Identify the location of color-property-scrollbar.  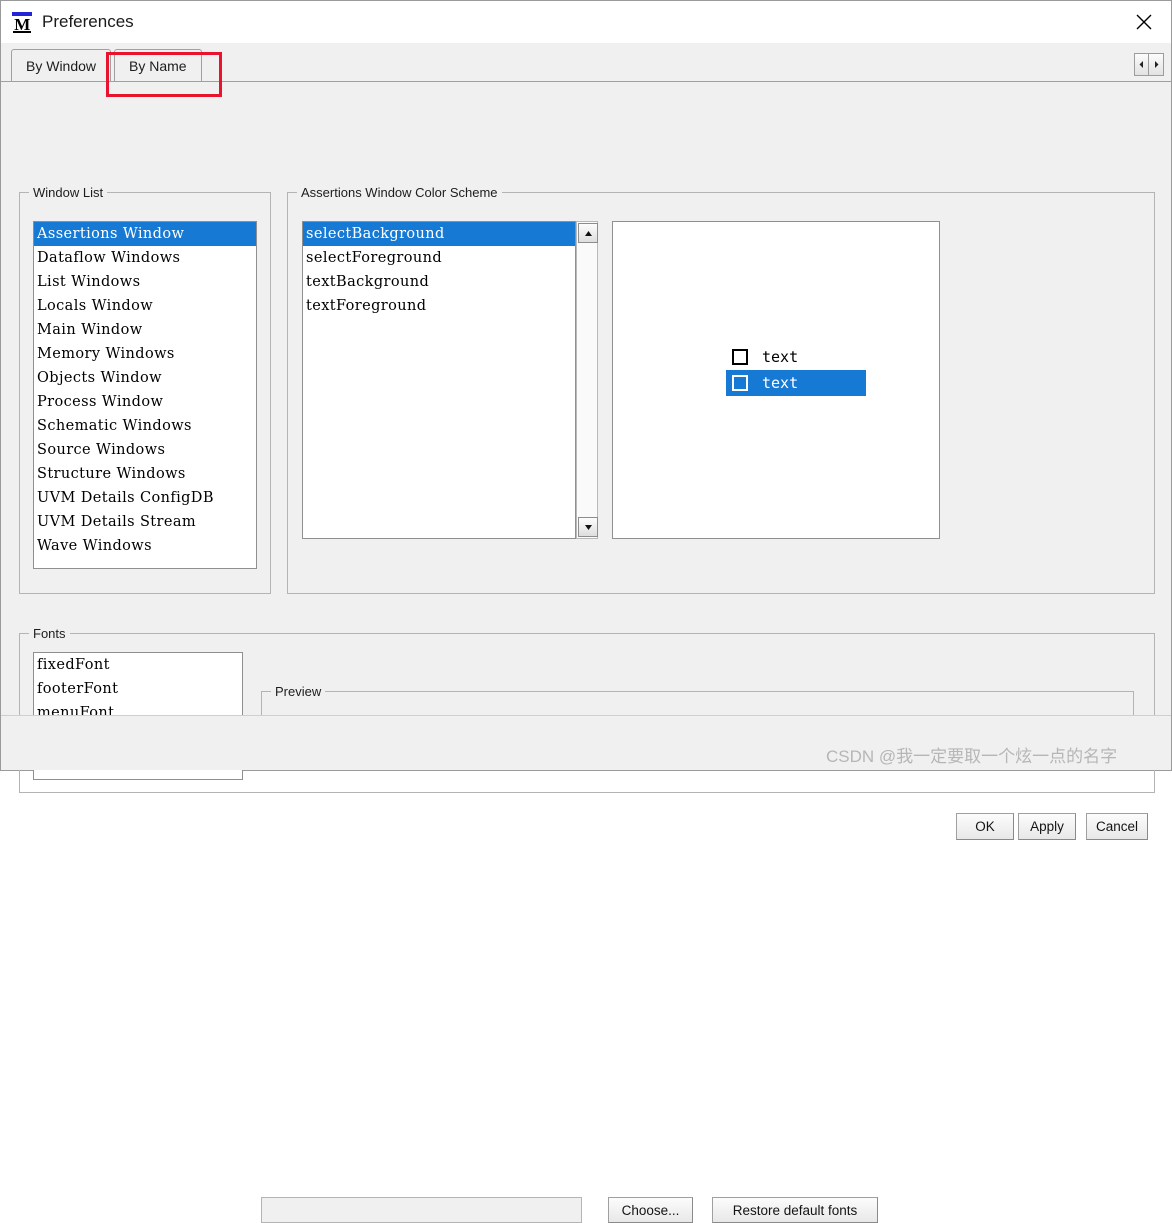
(587, 380).